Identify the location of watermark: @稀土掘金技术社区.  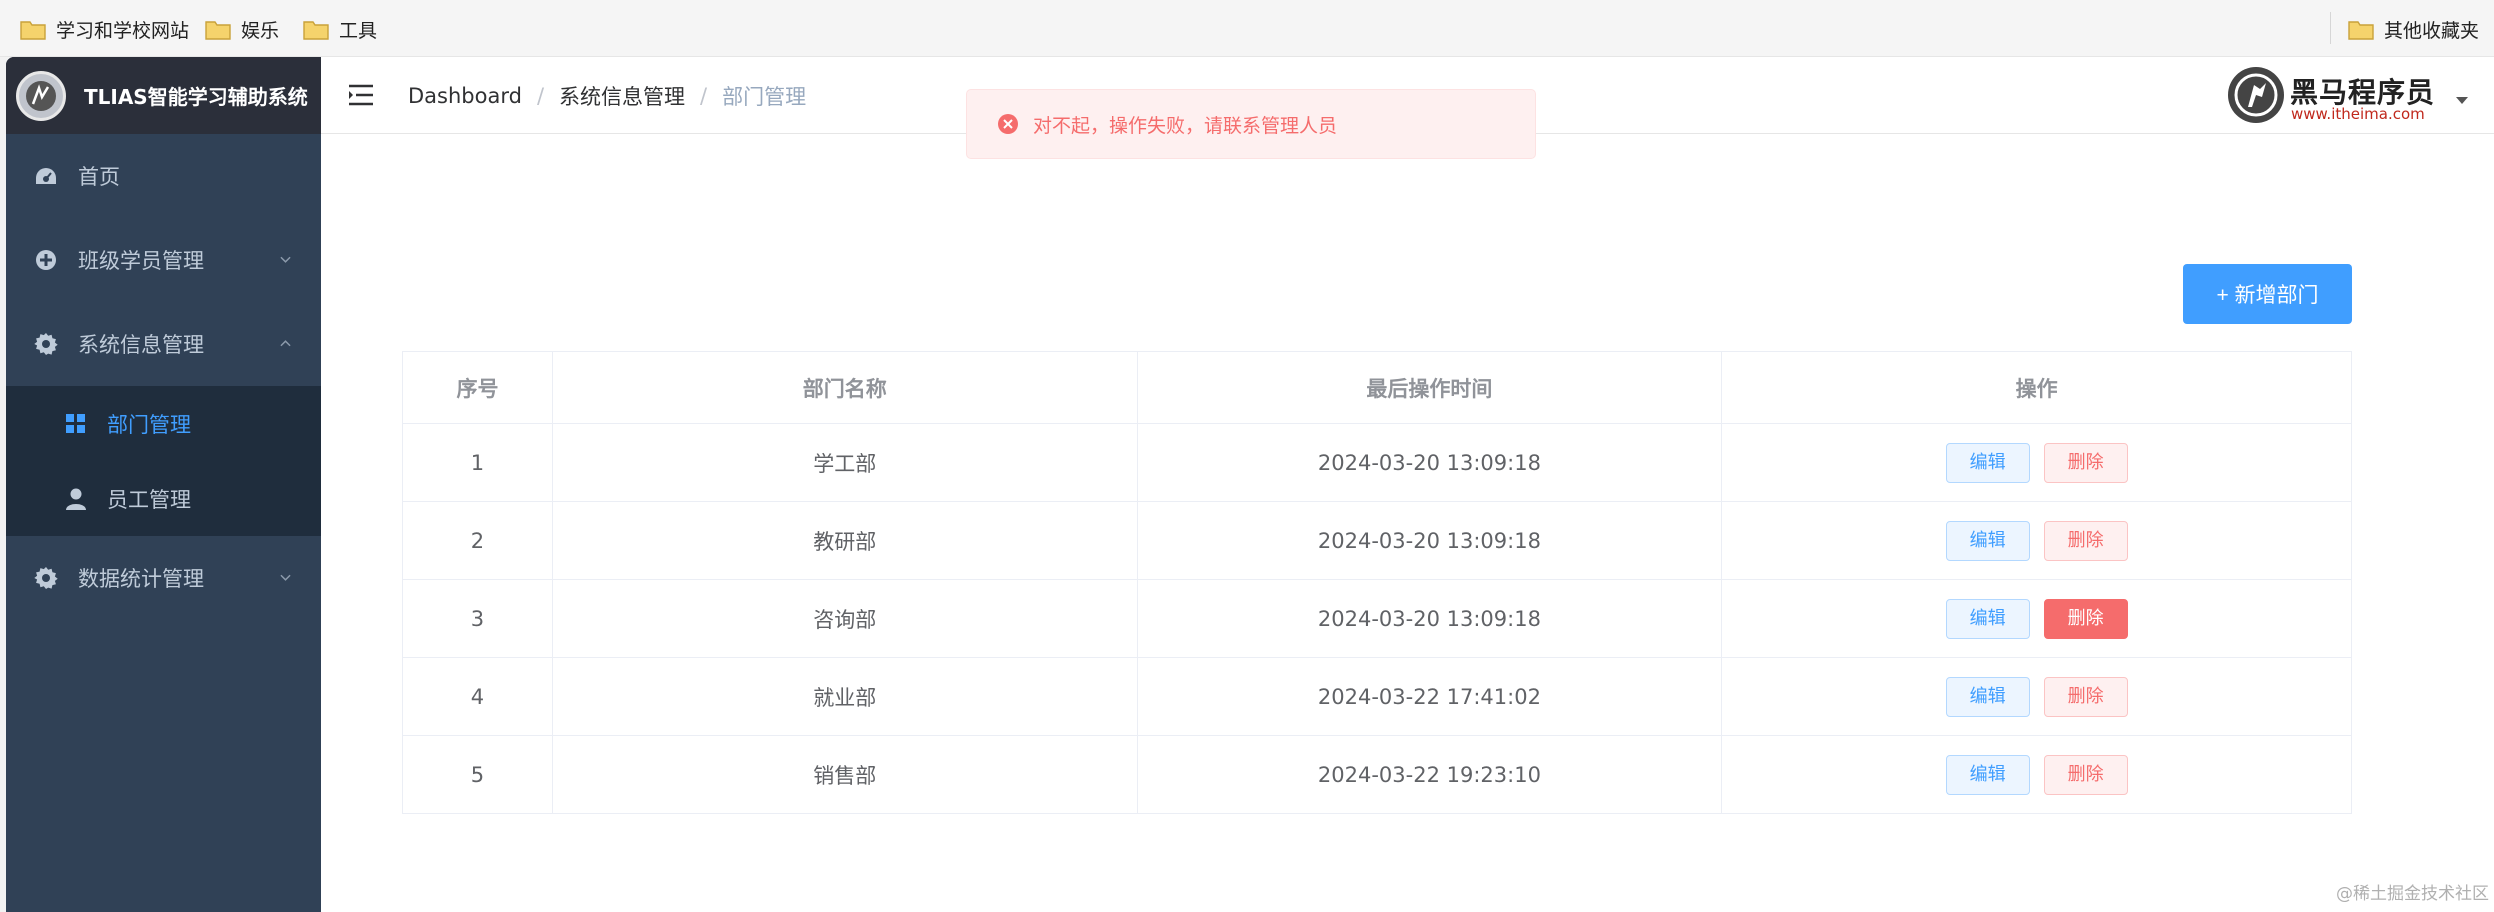
(2412, 894).